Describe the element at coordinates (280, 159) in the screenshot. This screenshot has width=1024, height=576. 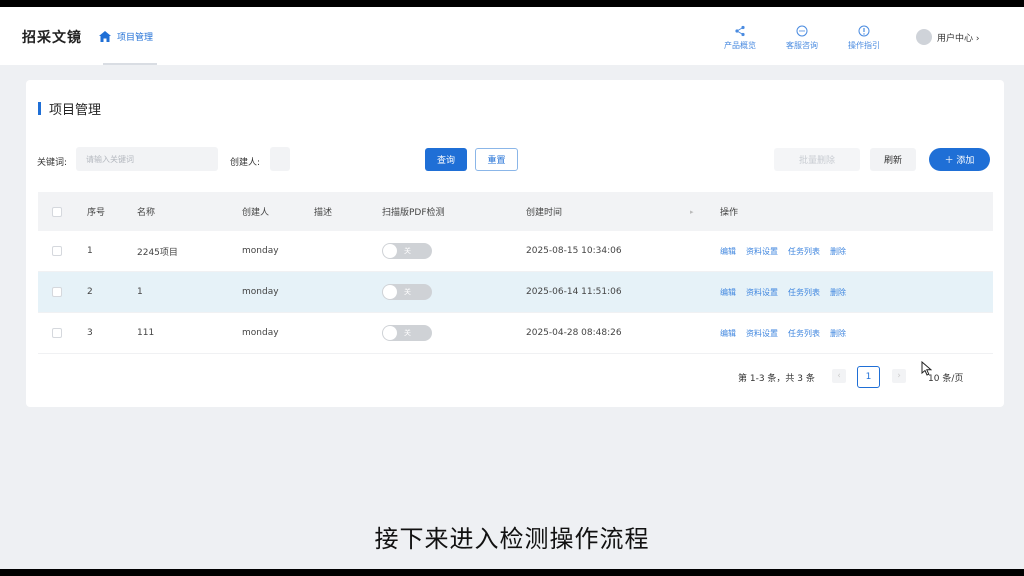
I see `creator-input` at that location.